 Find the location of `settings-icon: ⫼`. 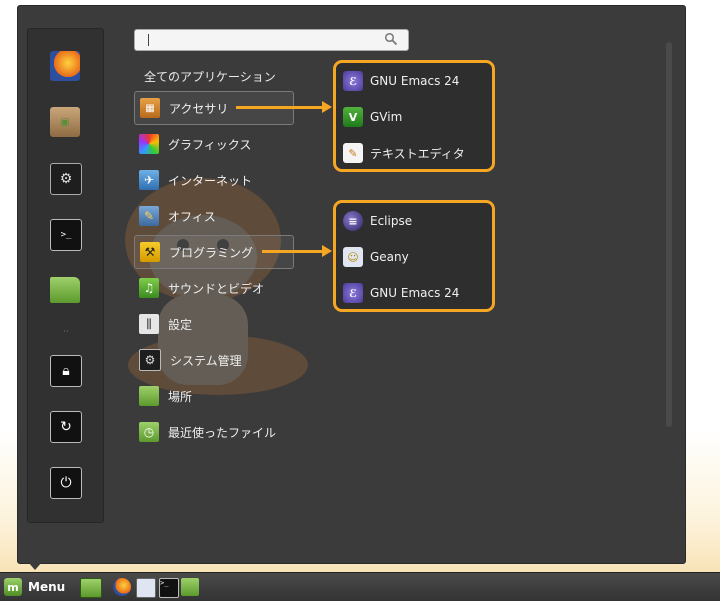

settings-icon: ⫼ is located at coordinates (149, 324).